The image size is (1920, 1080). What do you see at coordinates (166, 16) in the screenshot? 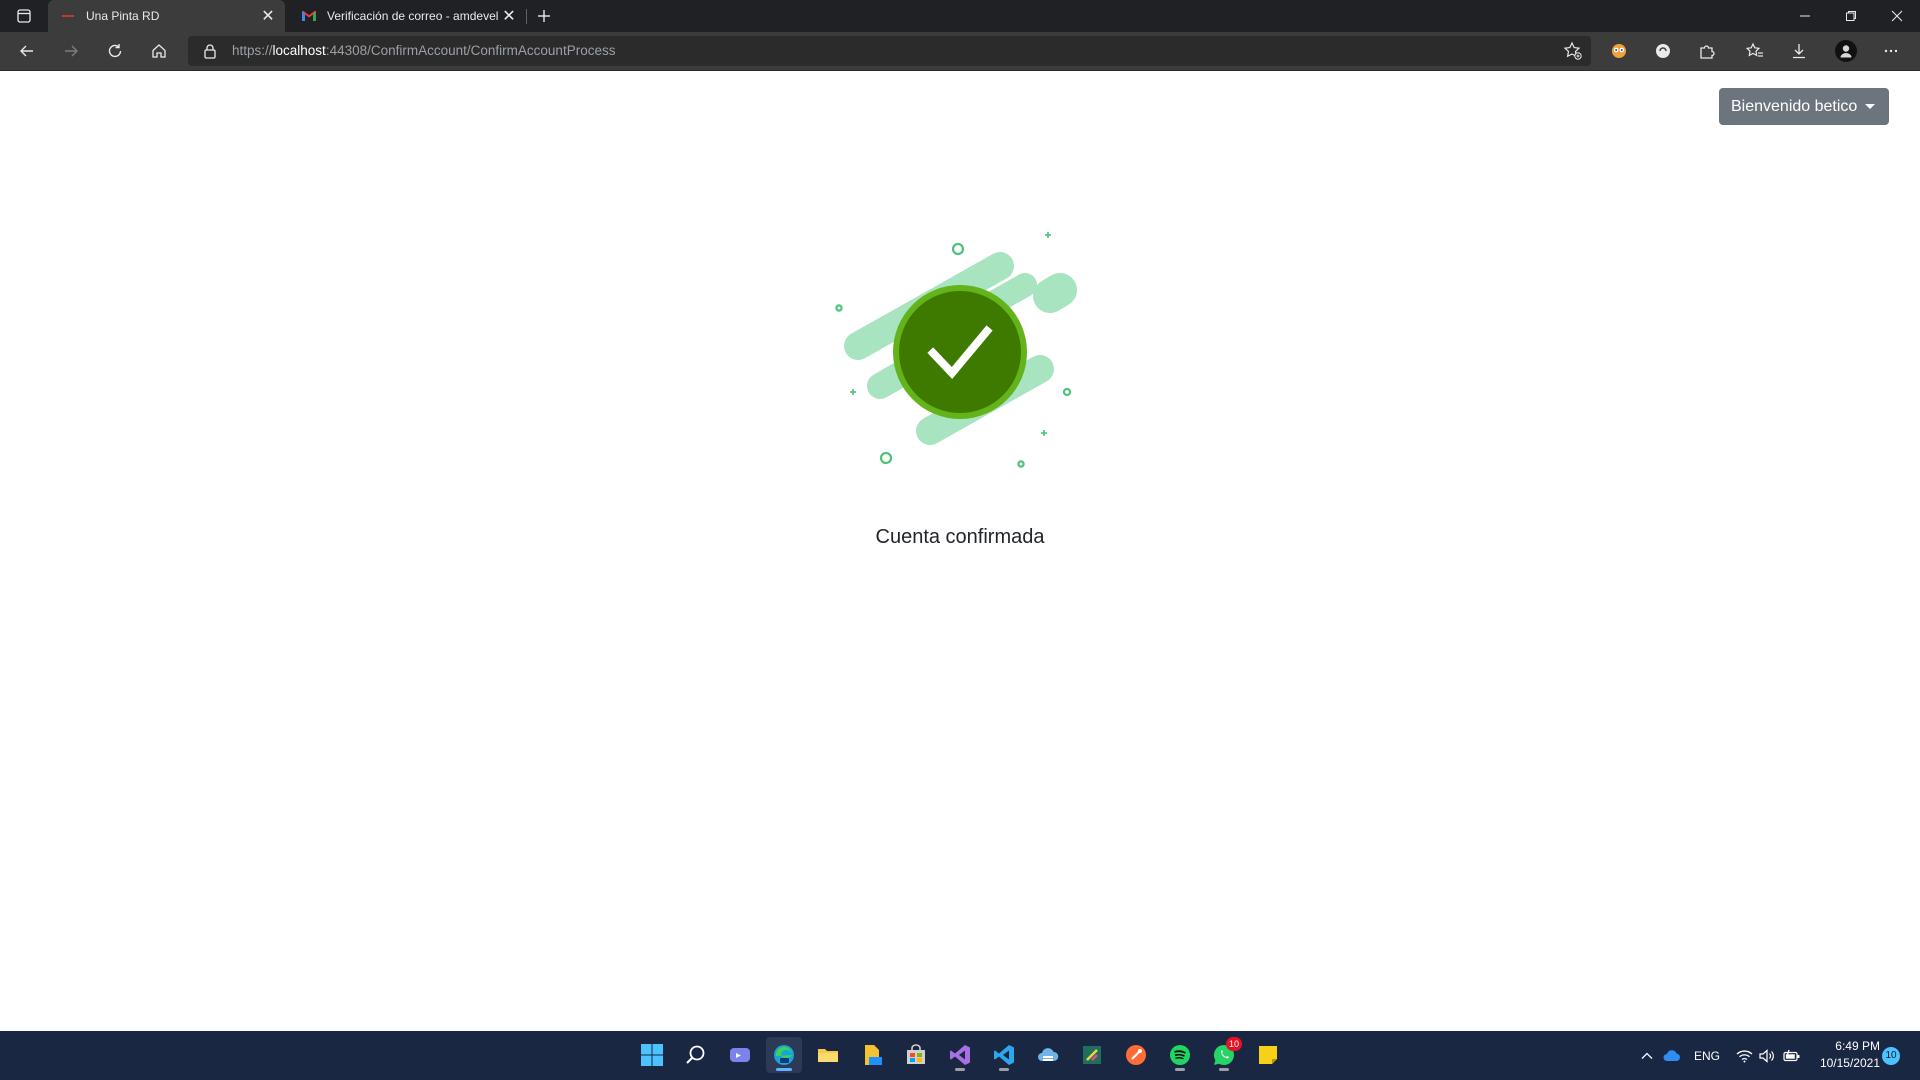
I see `tab-una-pinta: Una Pinta RD ✕` at bounding box center [166, 16].